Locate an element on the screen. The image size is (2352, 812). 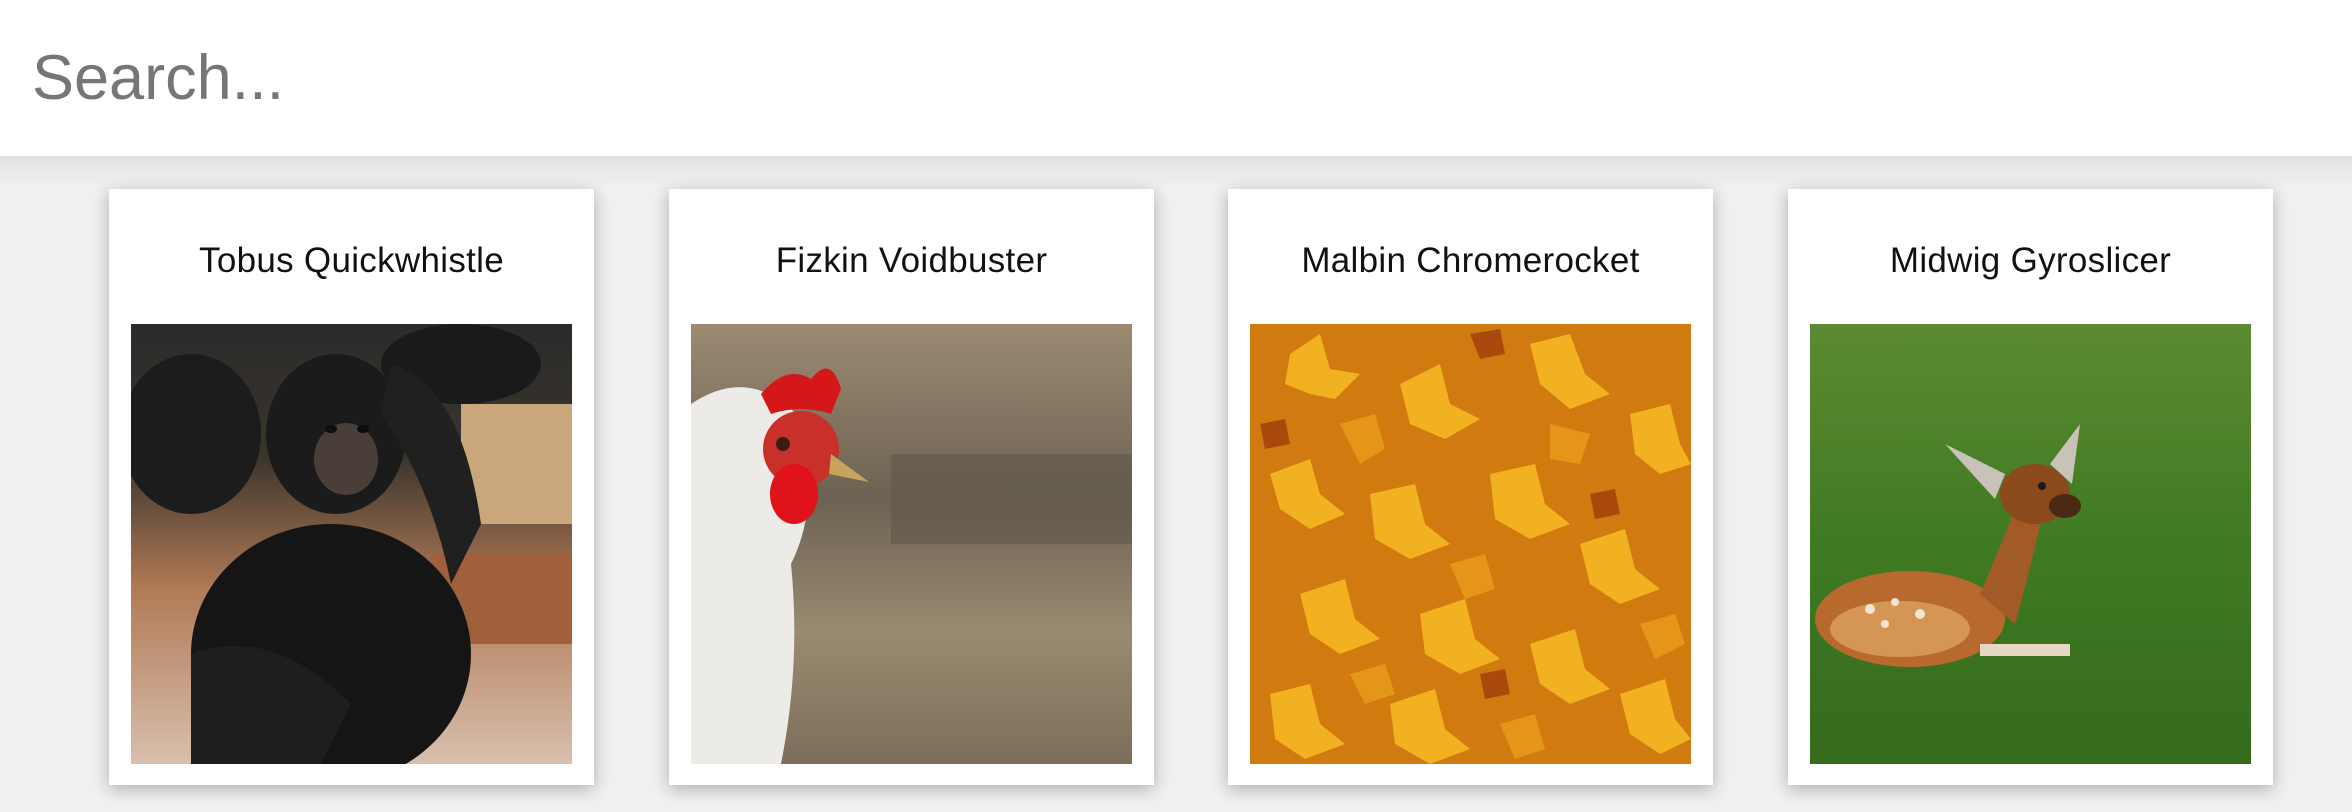
chicken-image is located at coordinates (911, 544).